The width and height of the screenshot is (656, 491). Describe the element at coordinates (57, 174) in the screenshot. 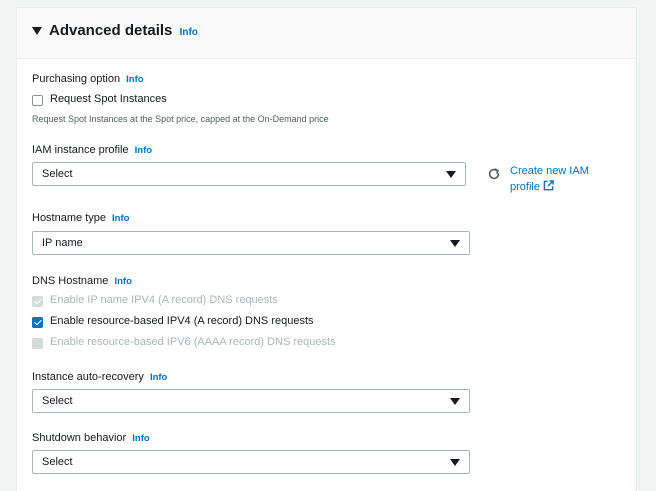

I see `iam-profile-value: Select` at that location.